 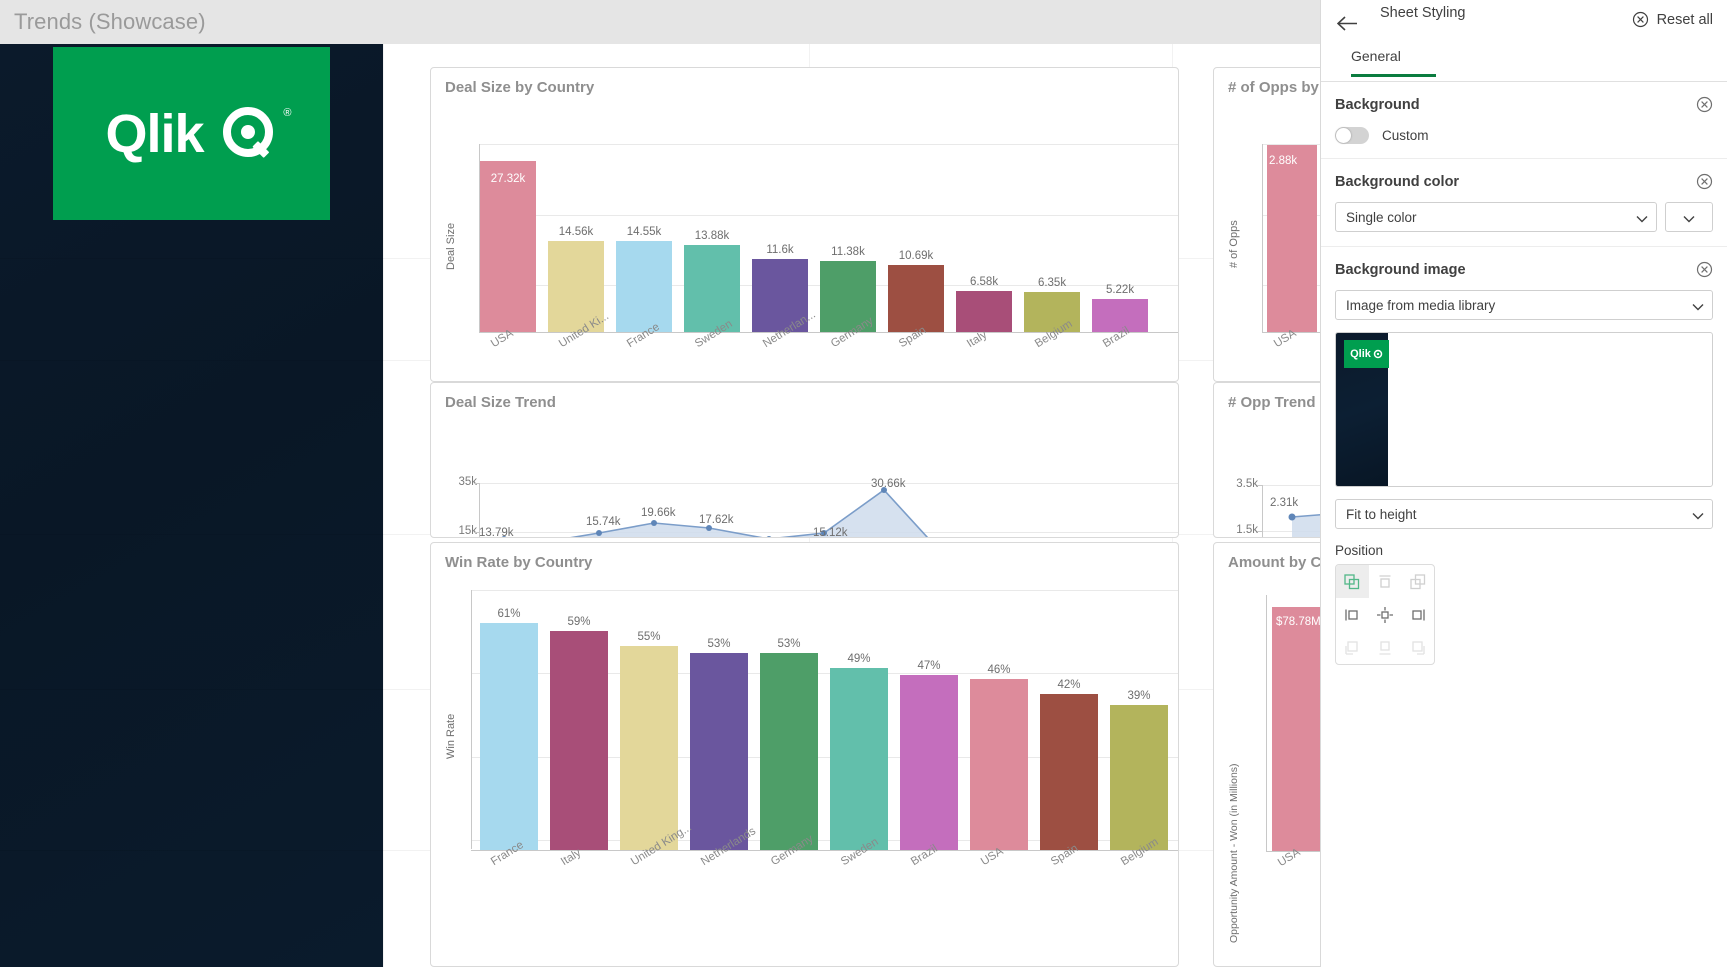 I want to click on section-heading: Background image, so click(x=1400, y=269).